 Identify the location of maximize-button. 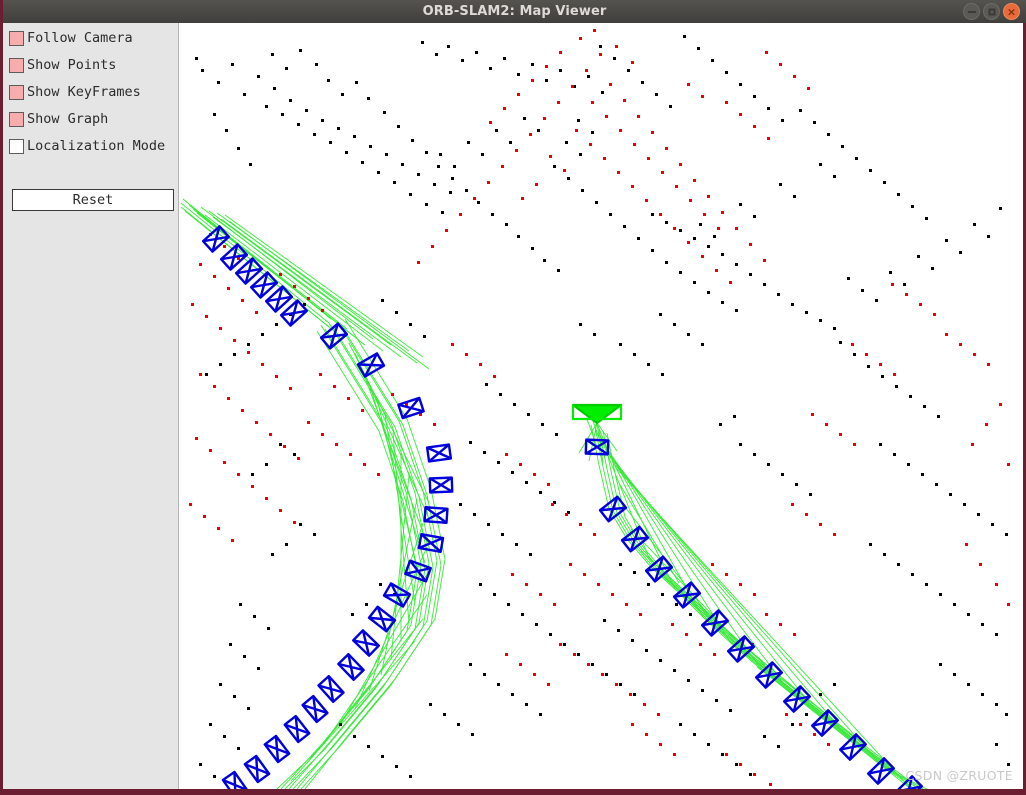
(991, 11).